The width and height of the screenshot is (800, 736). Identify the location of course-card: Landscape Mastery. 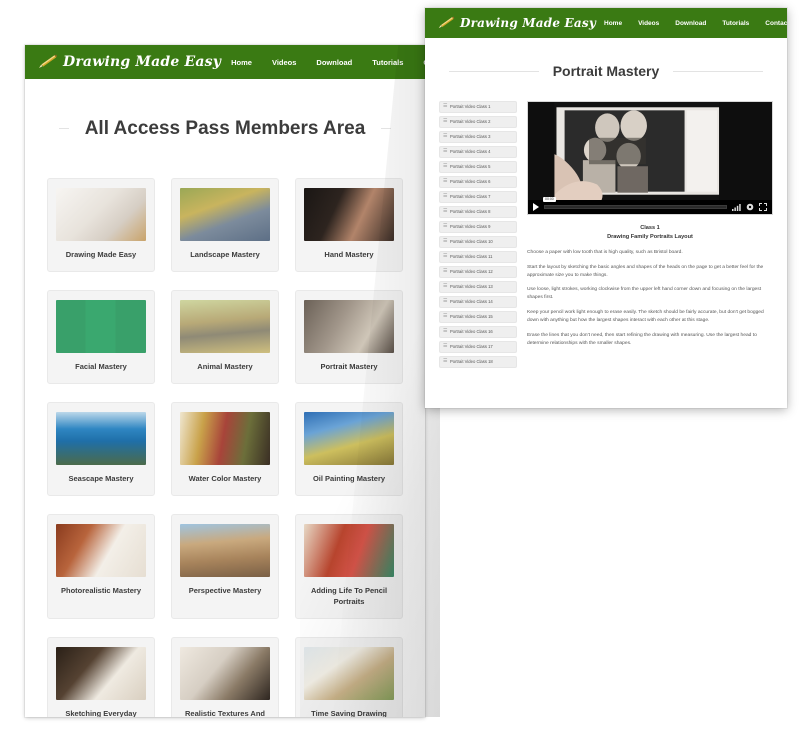
(225, 225).